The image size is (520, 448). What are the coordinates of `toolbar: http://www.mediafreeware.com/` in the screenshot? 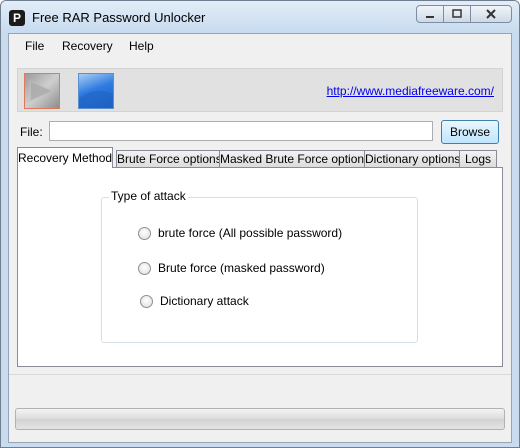 It's located at (260, 90).